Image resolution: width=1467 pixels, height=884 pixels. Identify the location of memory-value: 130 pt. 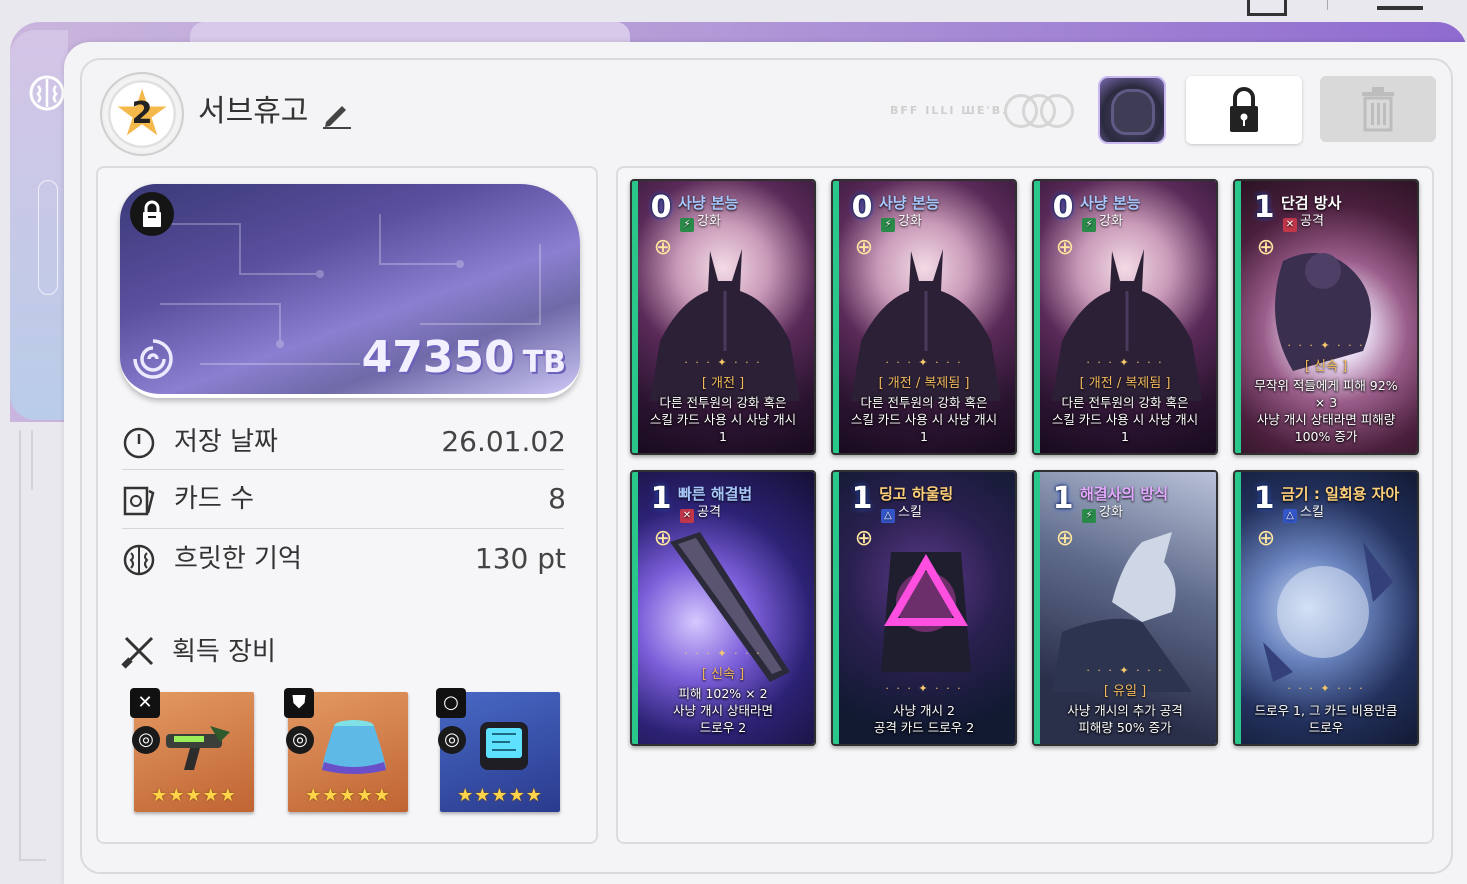
(520, 558).